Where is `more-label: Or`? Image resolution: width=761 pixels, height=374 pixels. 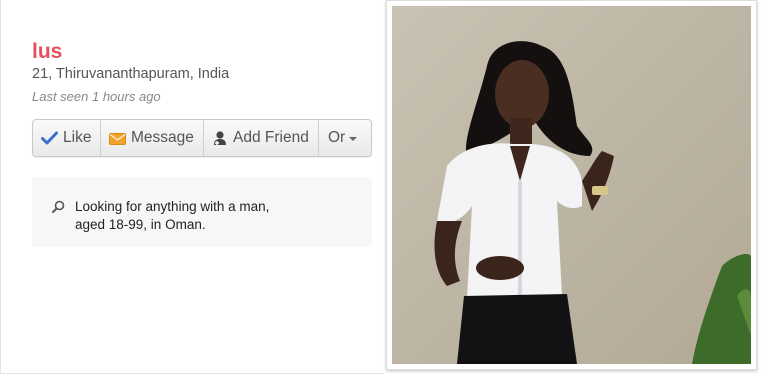 more-label: Or is located at coordinates (337, 137).